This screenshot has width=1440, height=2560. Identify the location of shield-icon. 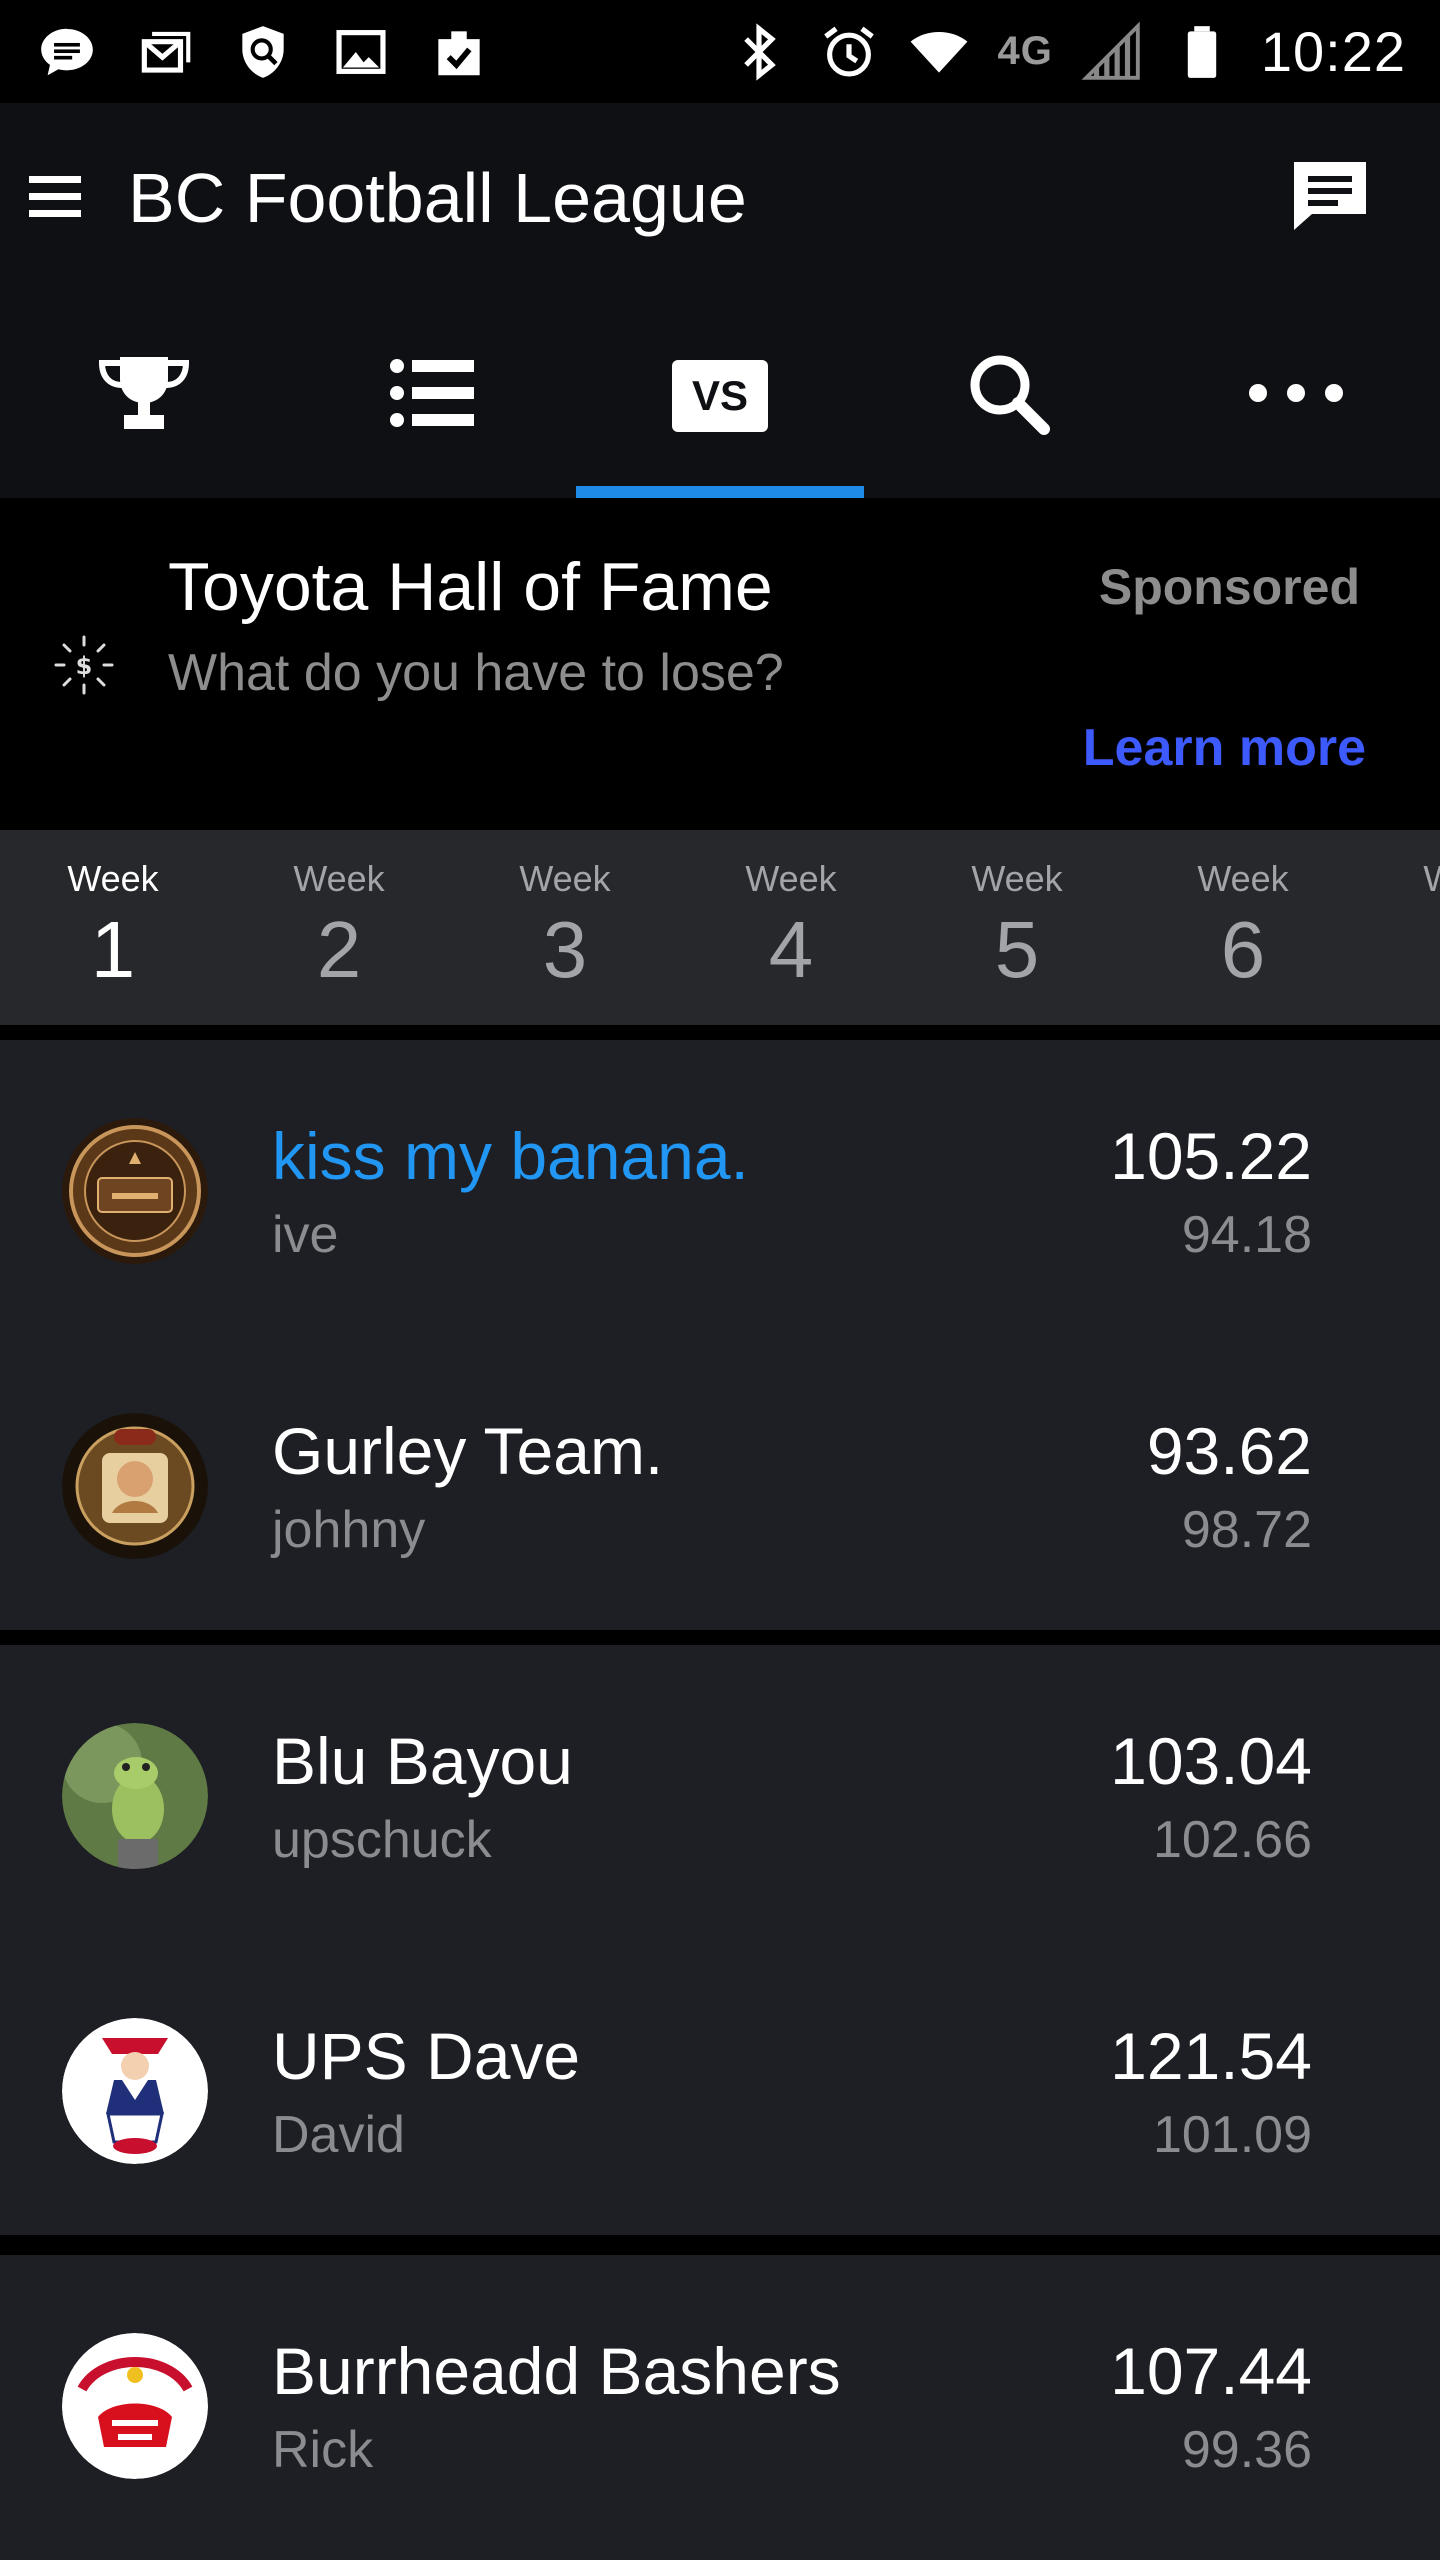
(263, 52).